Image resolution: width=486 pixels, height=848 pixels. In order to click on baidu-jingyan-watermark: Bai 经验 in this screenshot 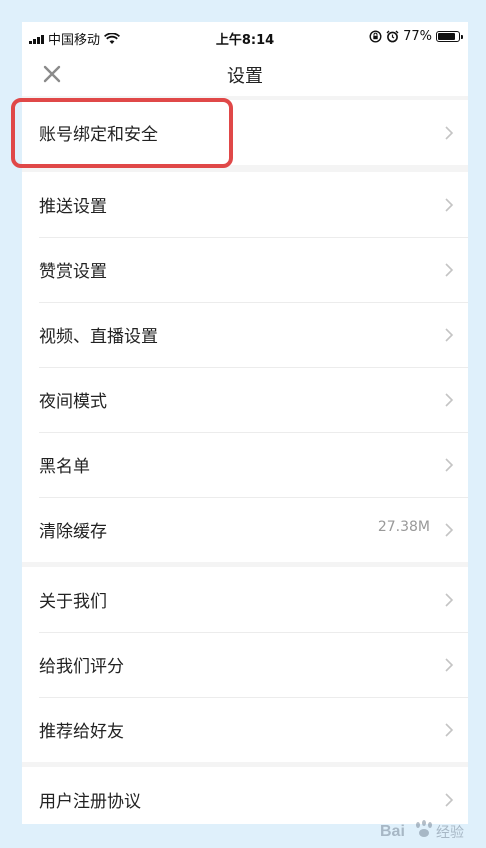, I will do `click(422, 830)`.